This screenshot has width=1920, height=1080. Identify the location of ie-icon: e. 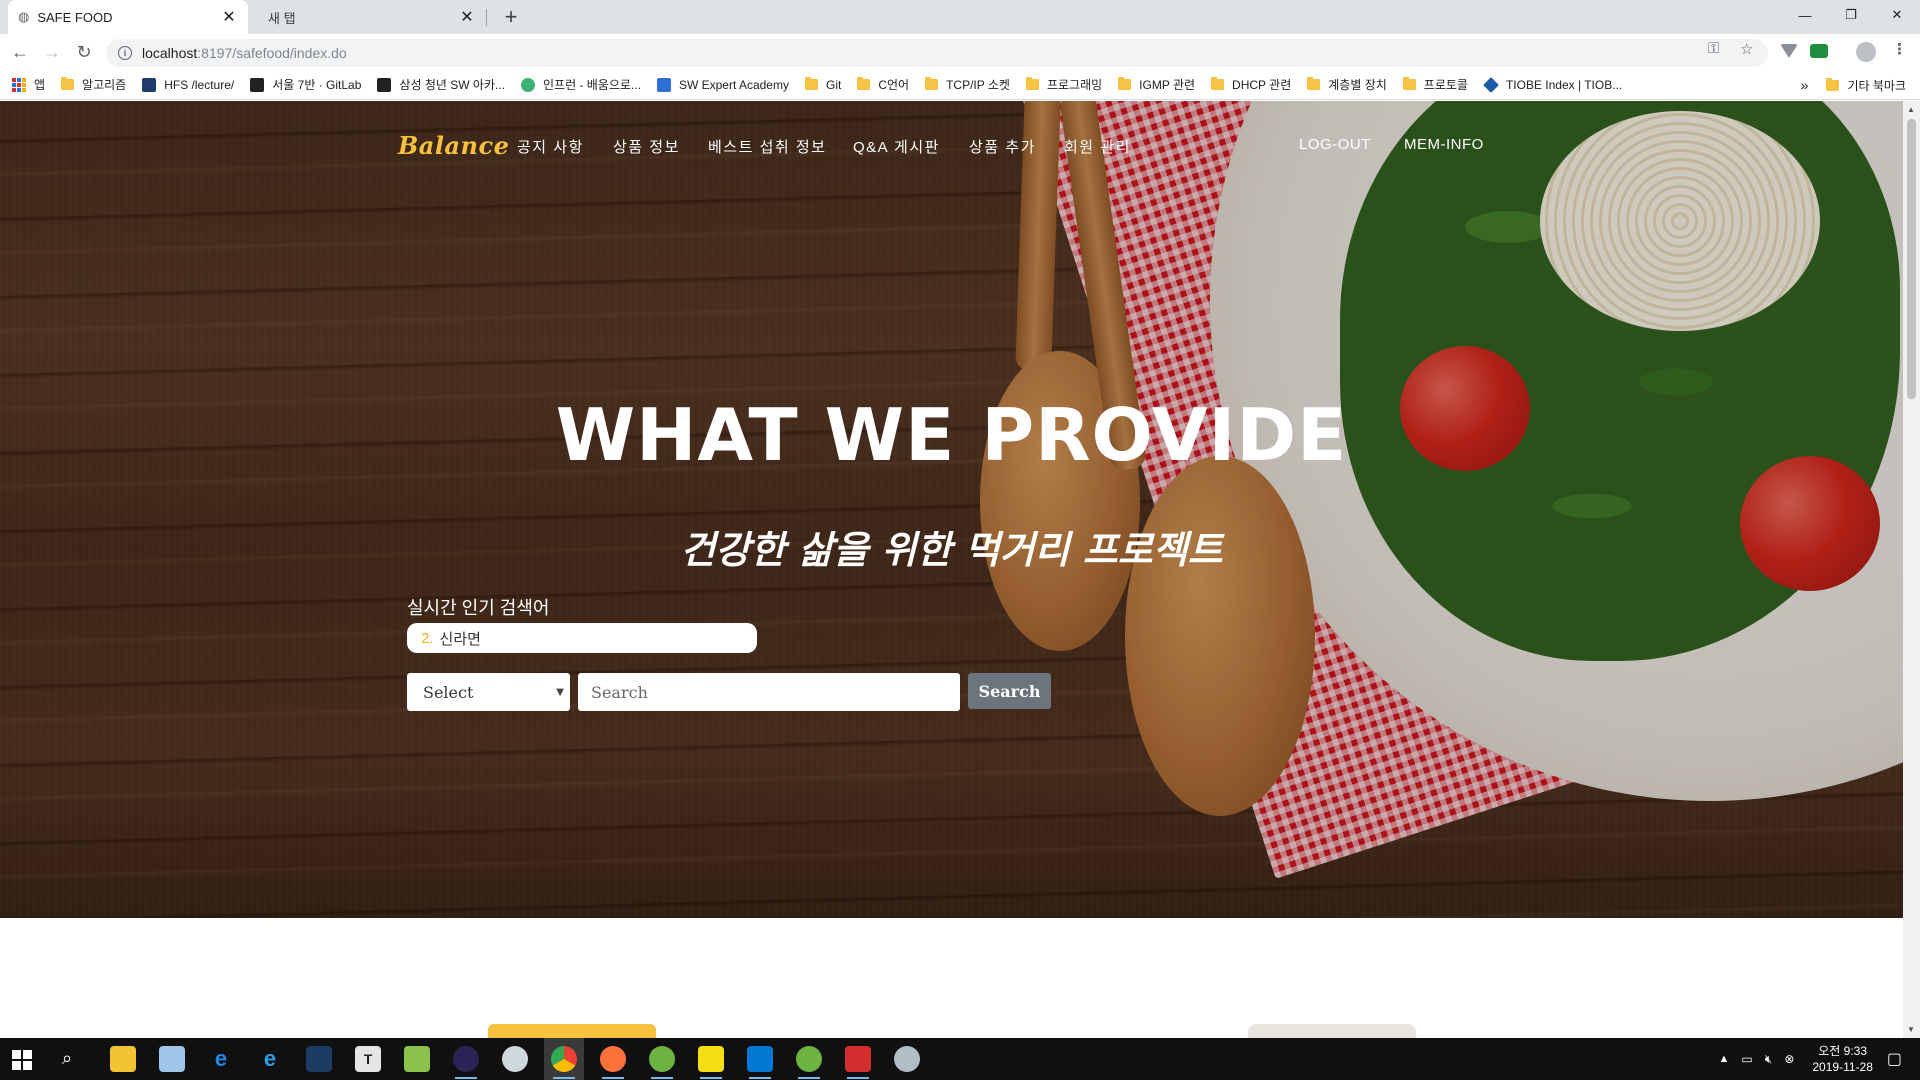
(270, 1059).